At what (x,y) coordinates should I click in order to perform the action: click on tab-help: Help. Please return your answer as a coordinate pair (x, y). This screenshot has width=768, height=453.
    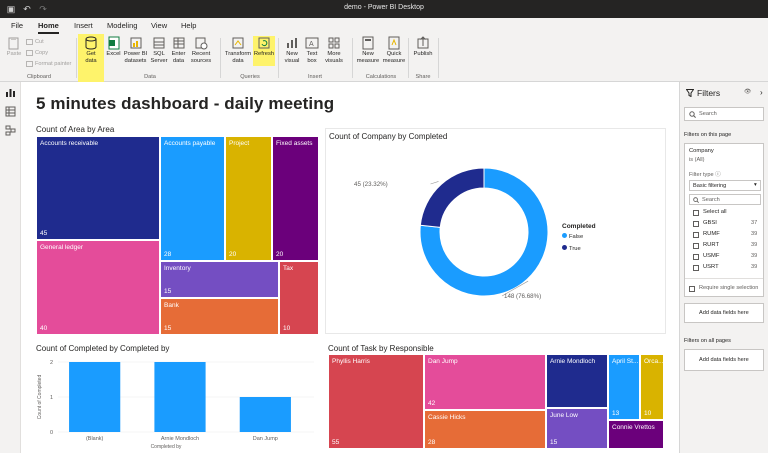
    Looking at the image, I should click on (188, 27).